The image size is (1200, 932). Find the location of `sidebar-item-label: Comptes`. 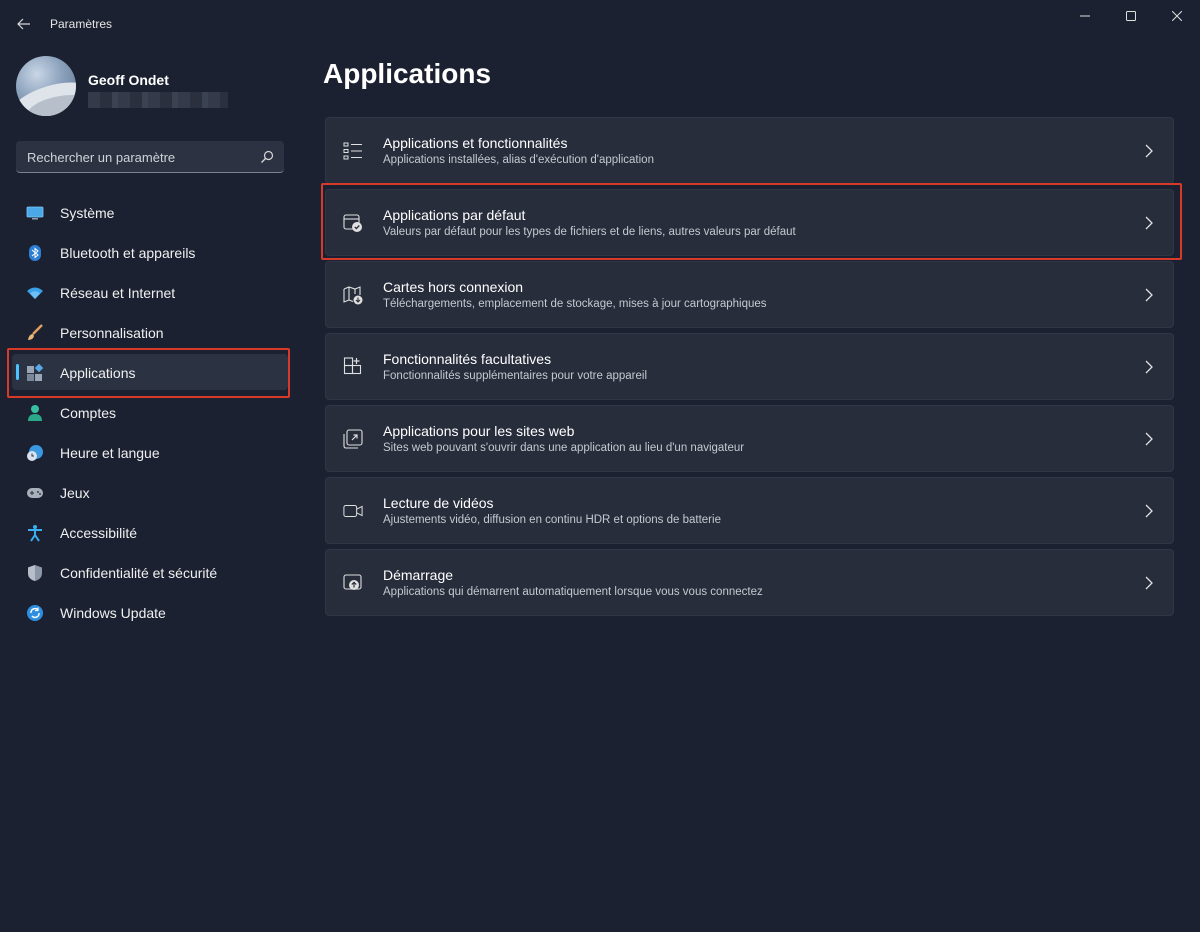

sidebar-item-label: Comptes is located at coordinates (88, 413).